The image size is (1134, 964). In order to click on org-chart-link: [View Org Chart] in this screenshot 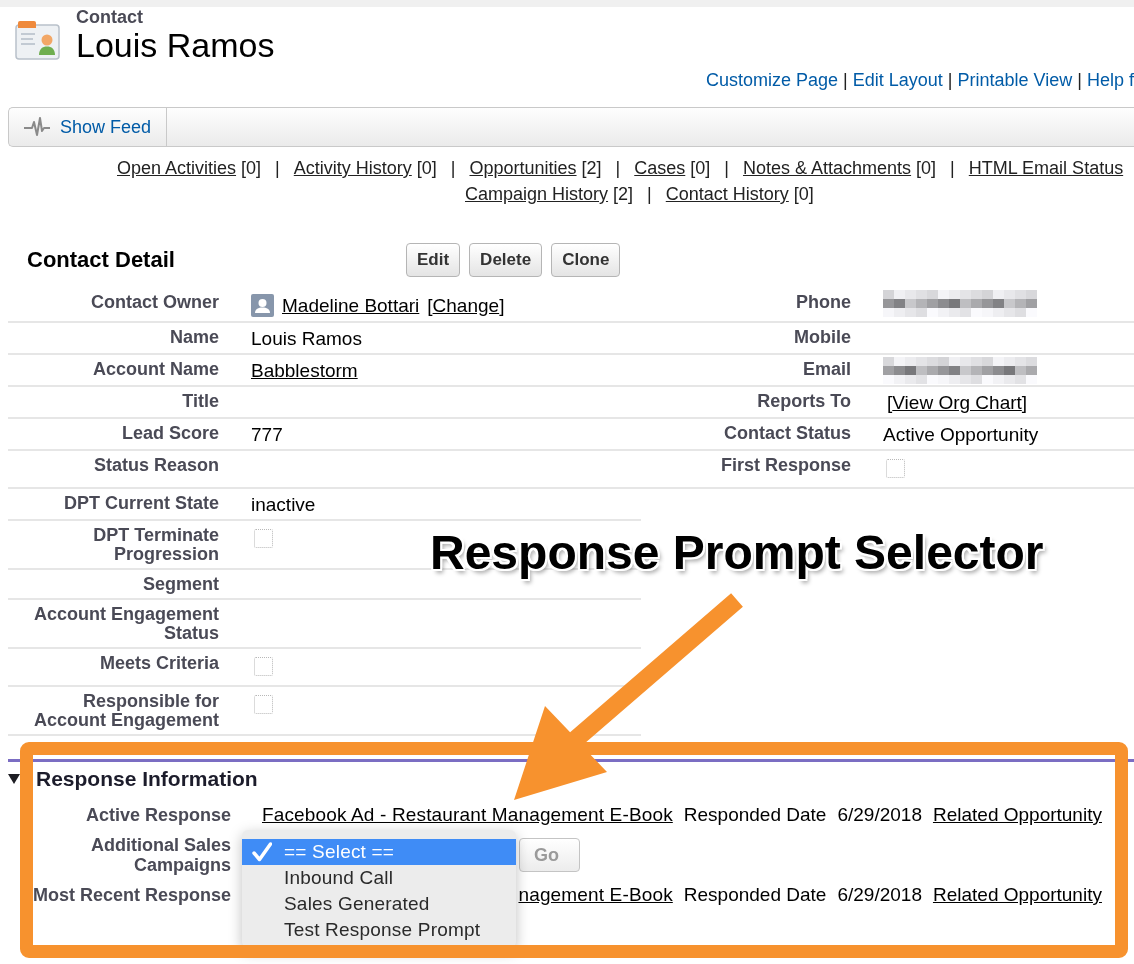, I will do `click(957, 402)`.